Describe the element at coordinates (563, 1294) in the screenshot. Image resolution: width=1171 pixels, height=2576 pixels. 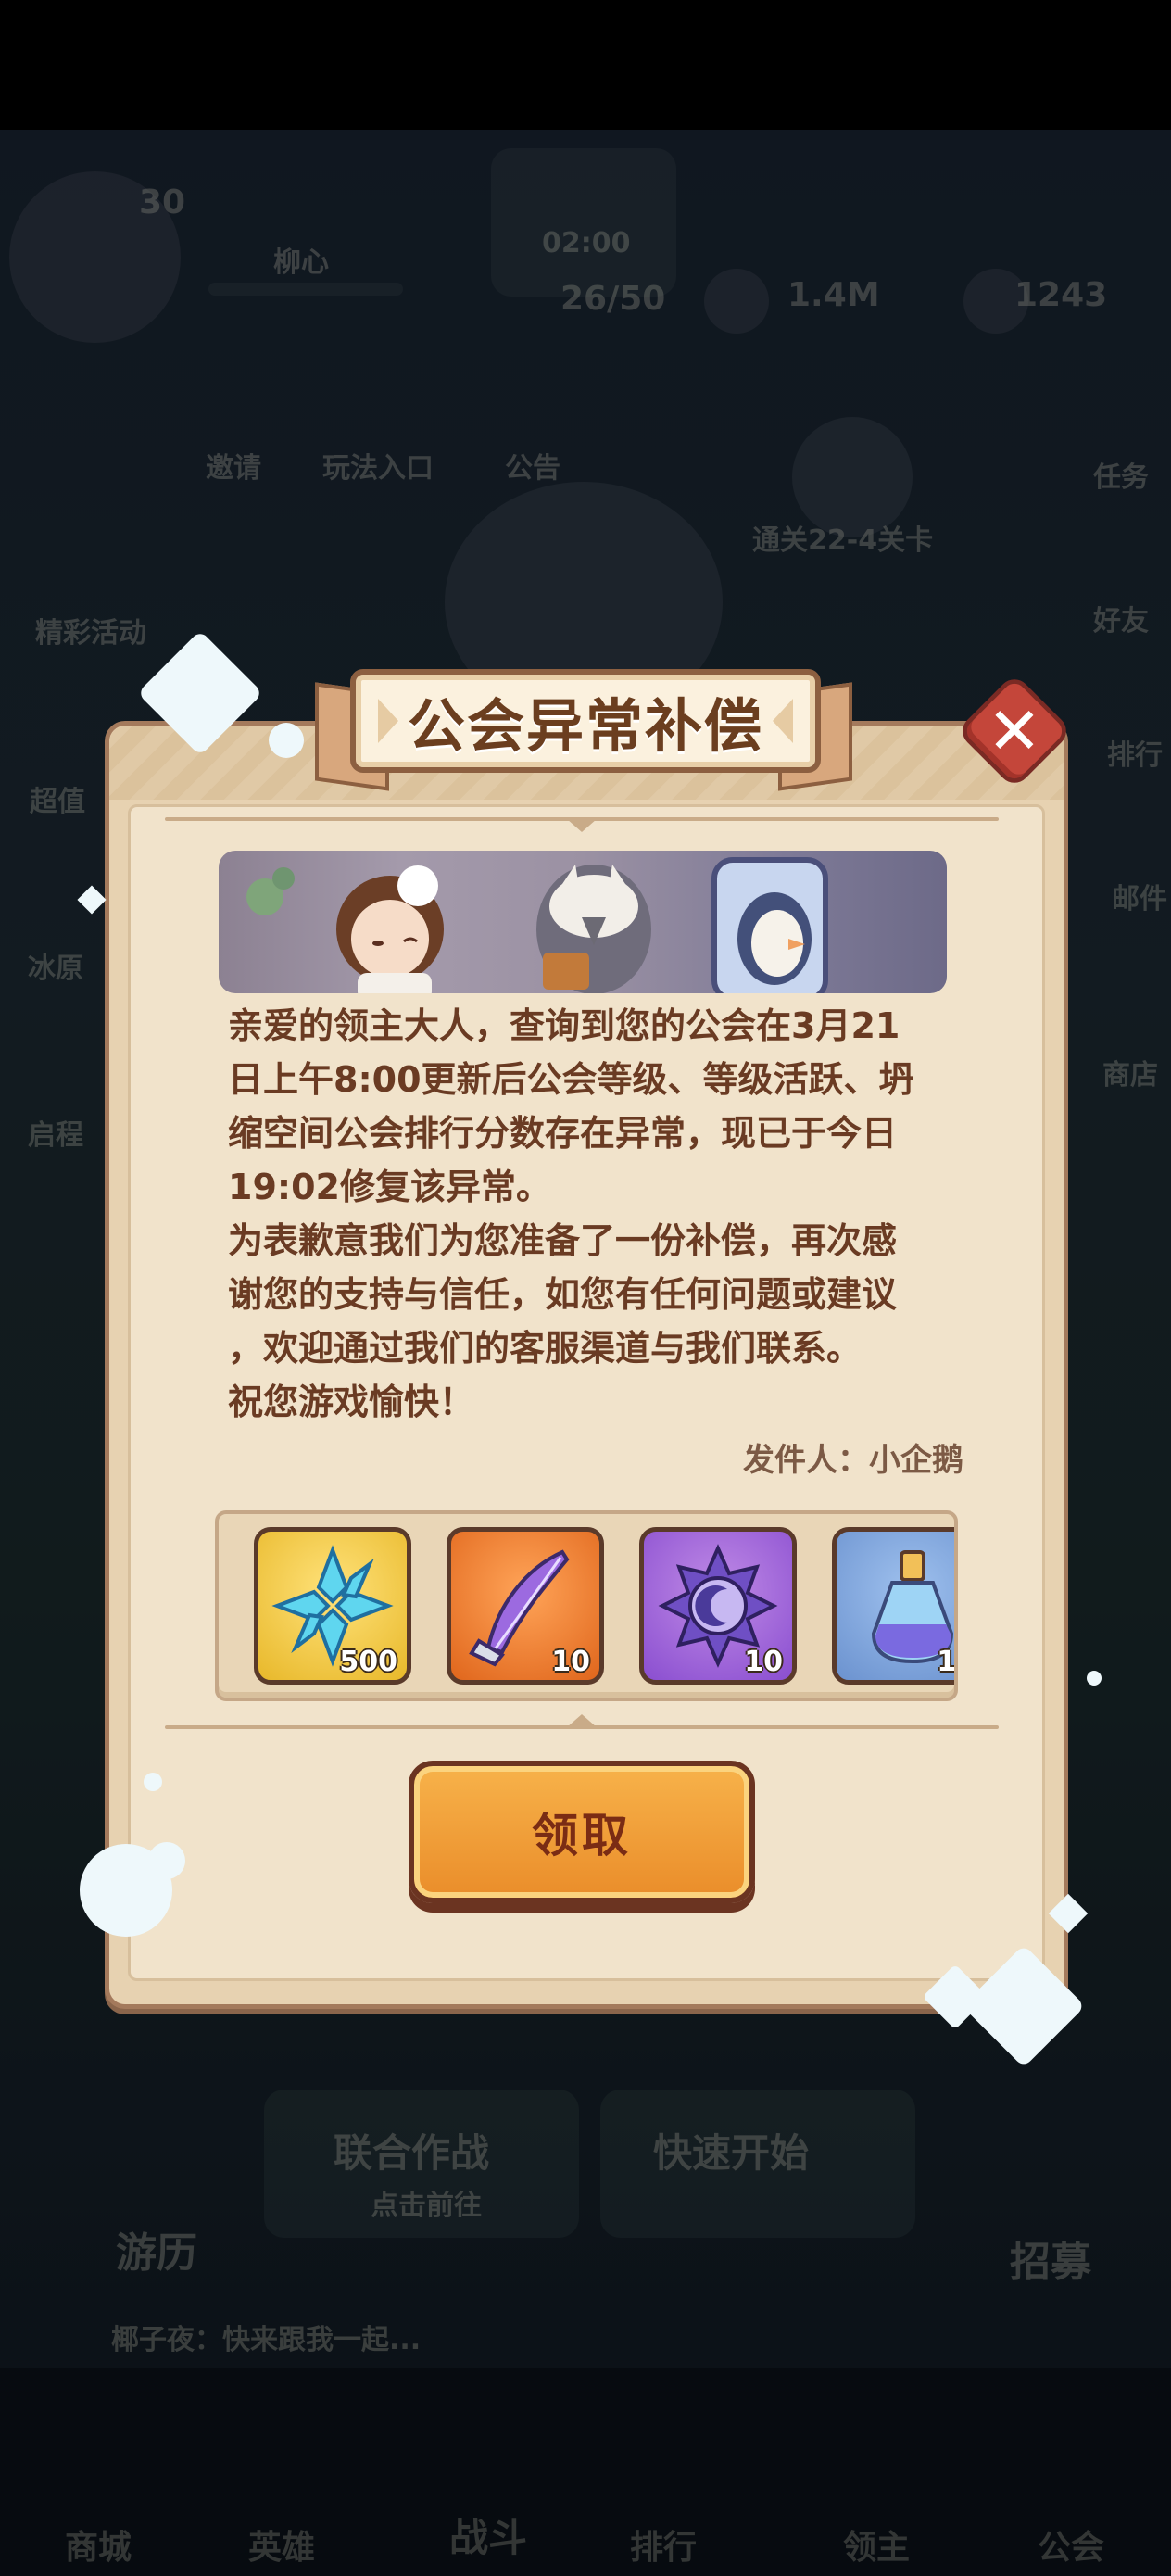
I see `message-line: 谢您的支持与信任，如您有任何问题或建议` at that location.